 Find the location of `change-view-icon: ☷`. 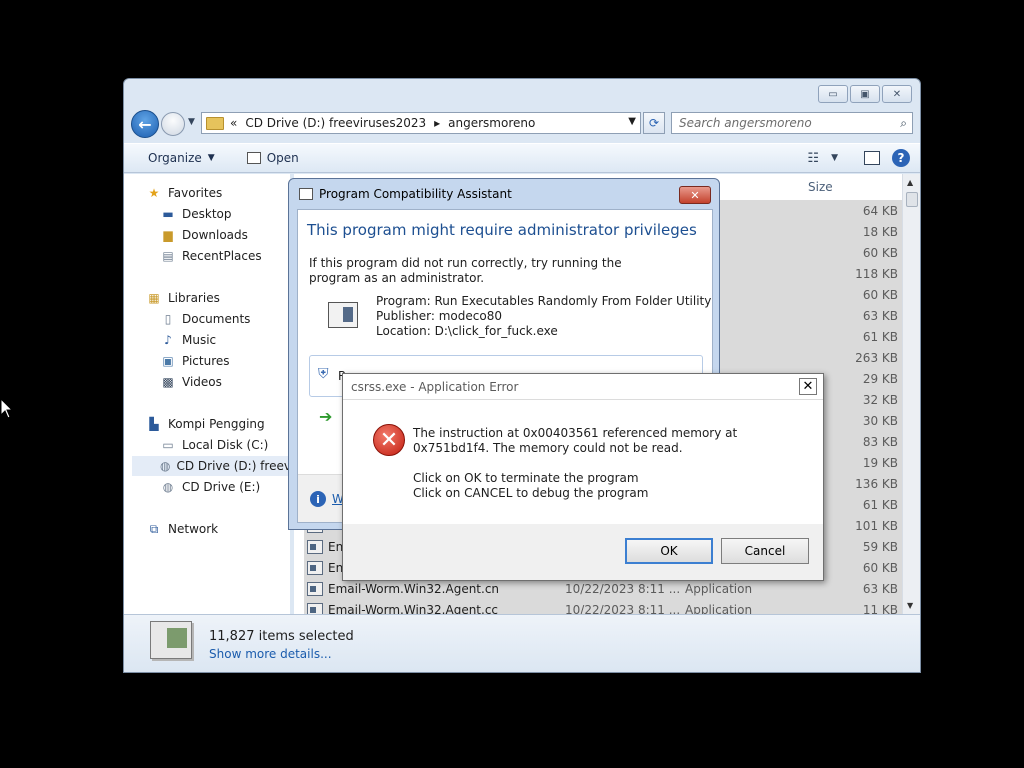

change-view-icon: ☷ is located at coordinates (813, 158).